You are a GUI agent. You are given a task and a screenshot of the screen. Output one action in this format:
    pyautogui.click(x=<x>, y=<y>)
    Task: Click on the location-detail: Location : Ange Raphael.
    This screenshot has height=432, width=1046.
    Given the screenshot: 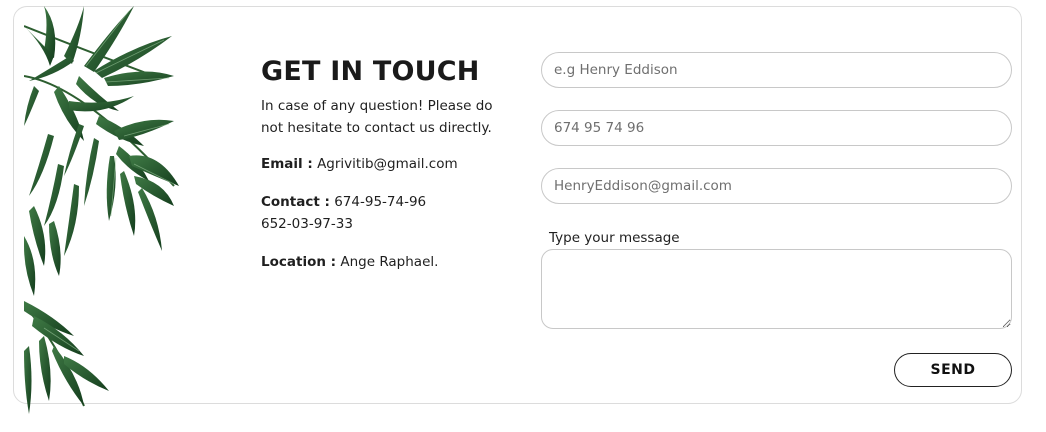 What is the action you would take?
    pyautogui.click(x=386, y=262)
    